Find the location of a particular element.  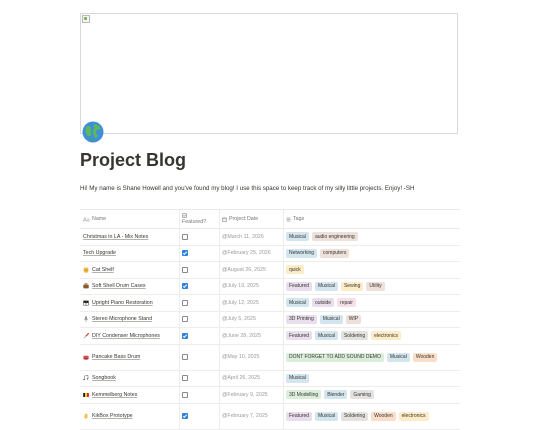

tag-chip: Networking is located at coordinates (302, 253).